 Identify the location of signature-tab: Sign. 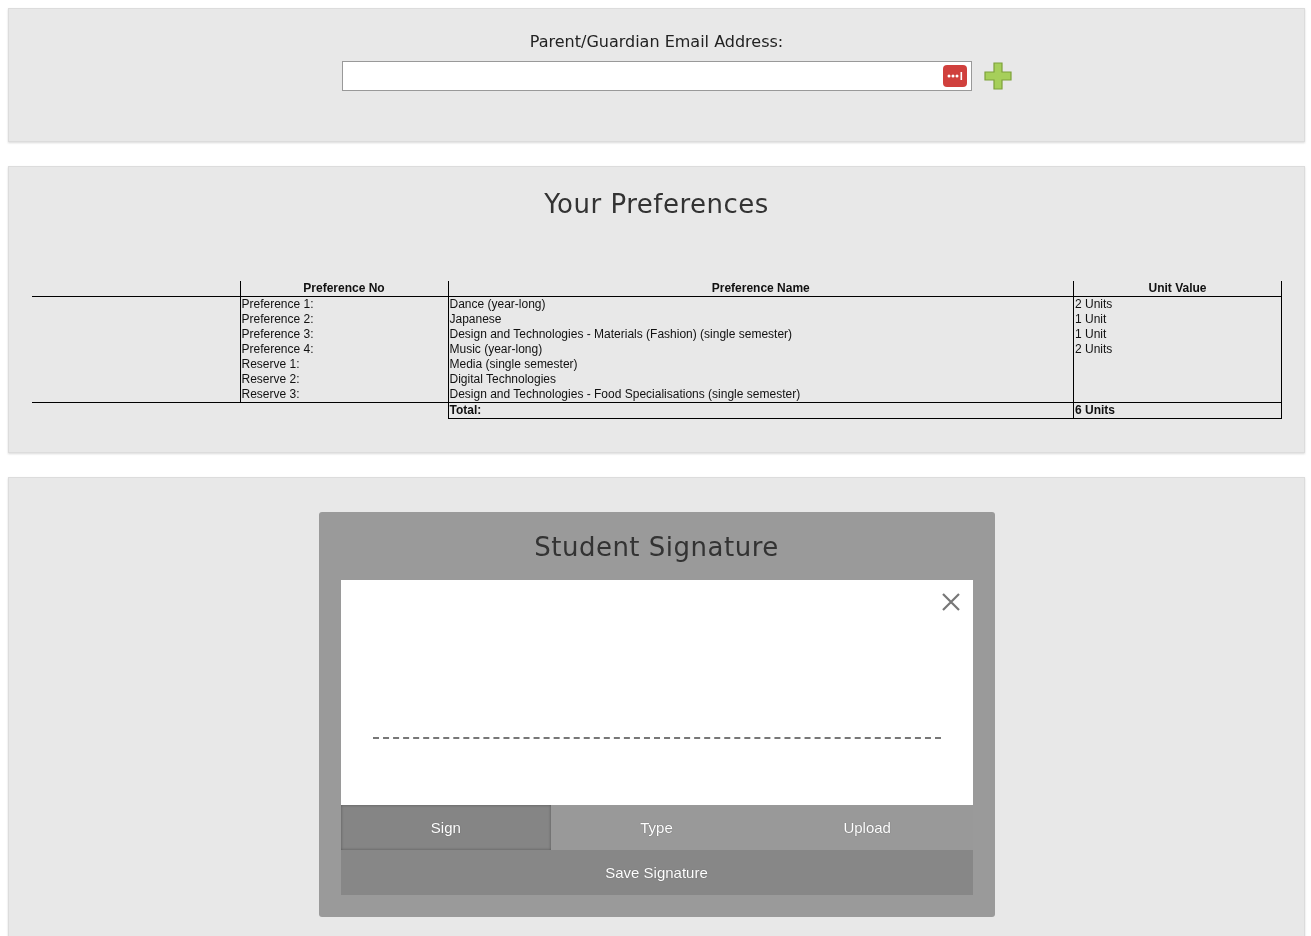
(446, 827).